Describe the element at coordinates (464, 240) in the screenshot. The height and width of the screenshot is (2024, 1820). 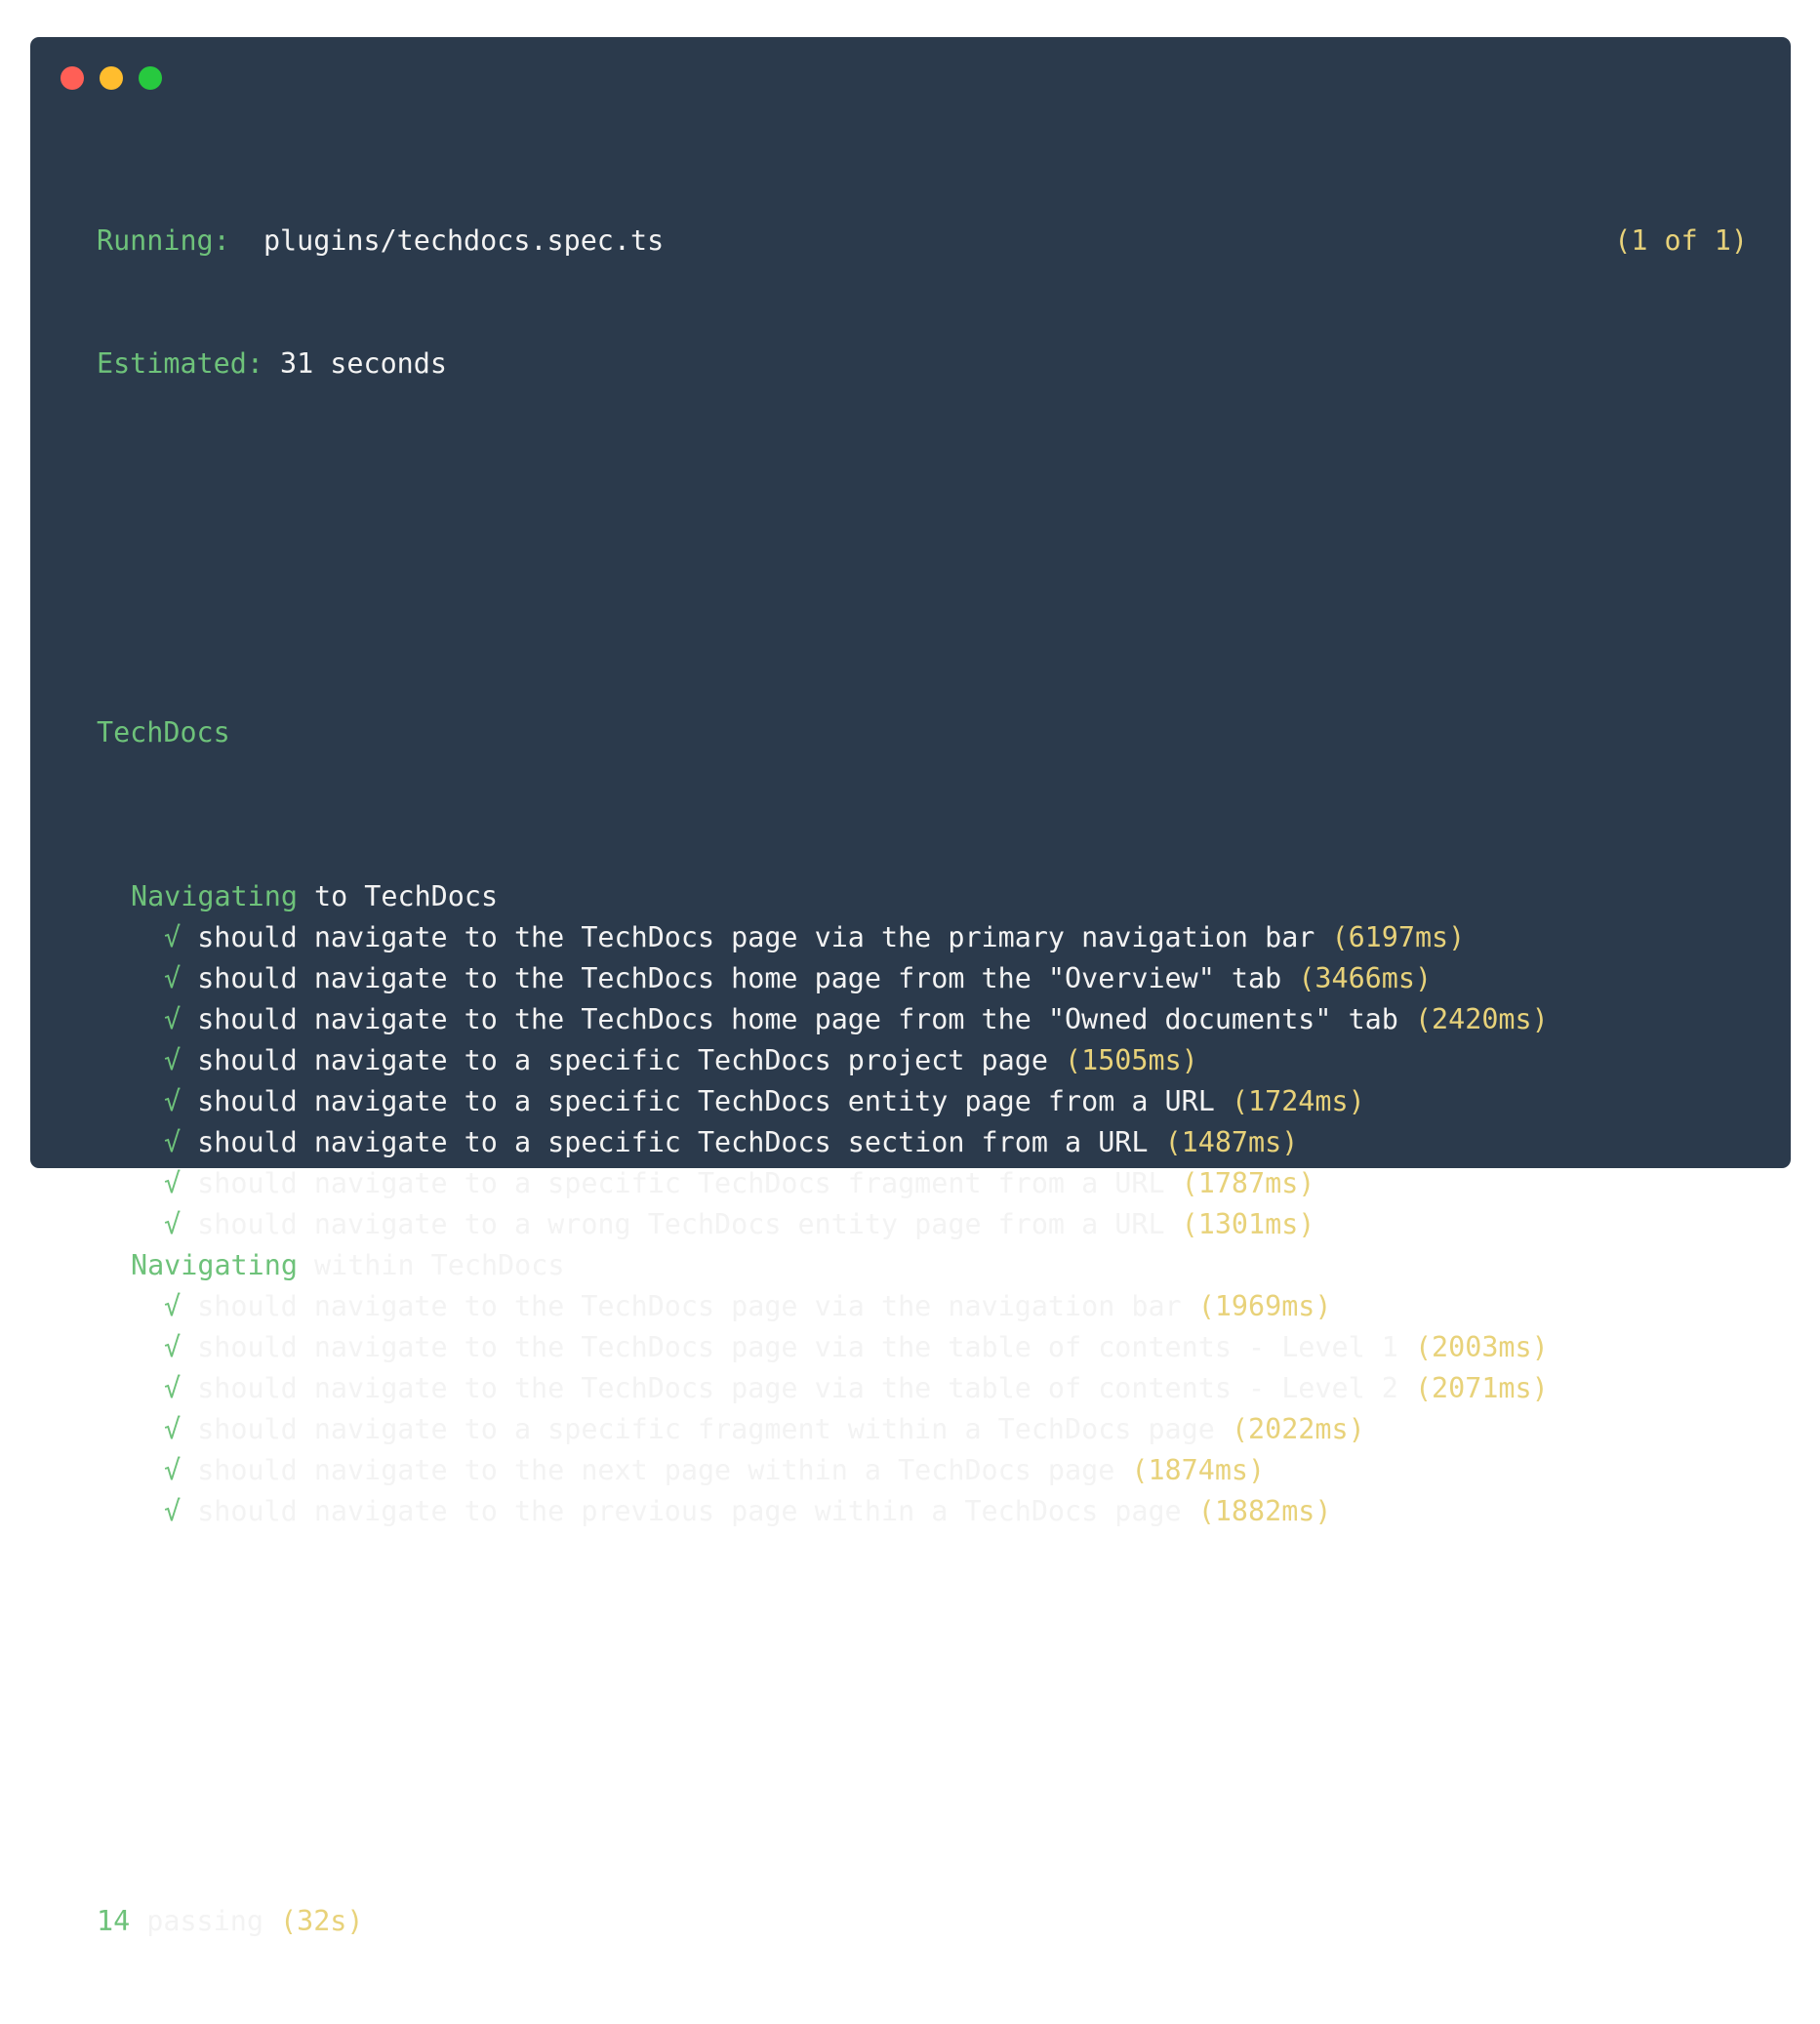
I see `spec-file: plugins/techdocs.spec.ts` at that location.